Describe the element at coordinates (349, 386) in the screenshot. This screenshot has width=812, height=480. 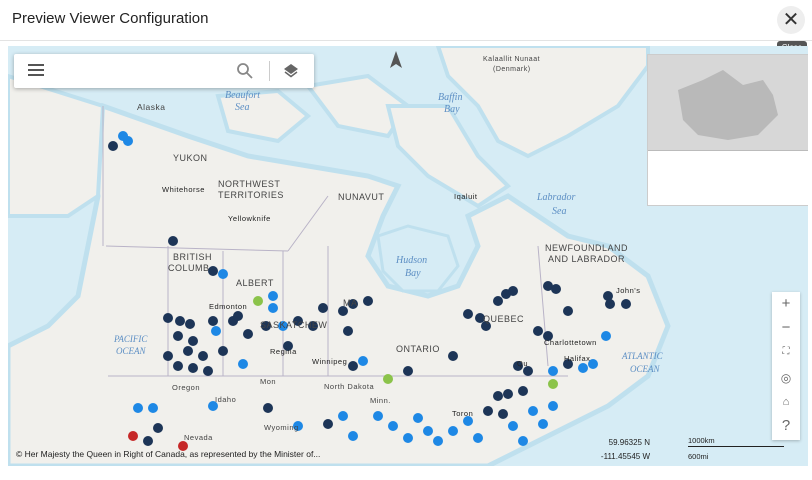
I see `label-north-dakota: North Dakota` at that location.